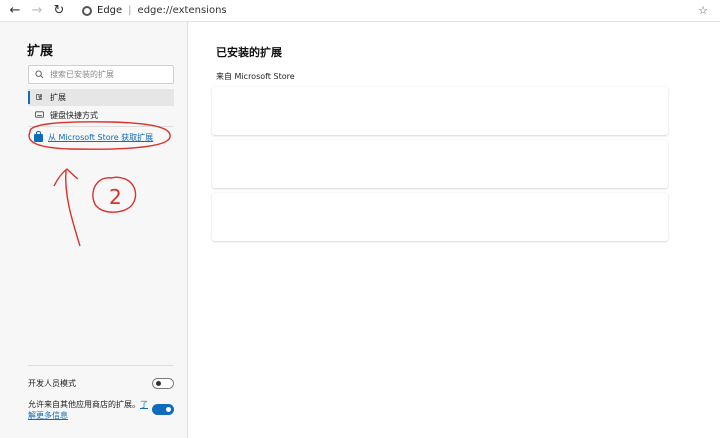 The width and height of the screenshot is (720, 438). What do you see at coordinates (40, 51) in the screenshot?
I see `sidebar-title: 扩展` at bounding box center [40, 51].